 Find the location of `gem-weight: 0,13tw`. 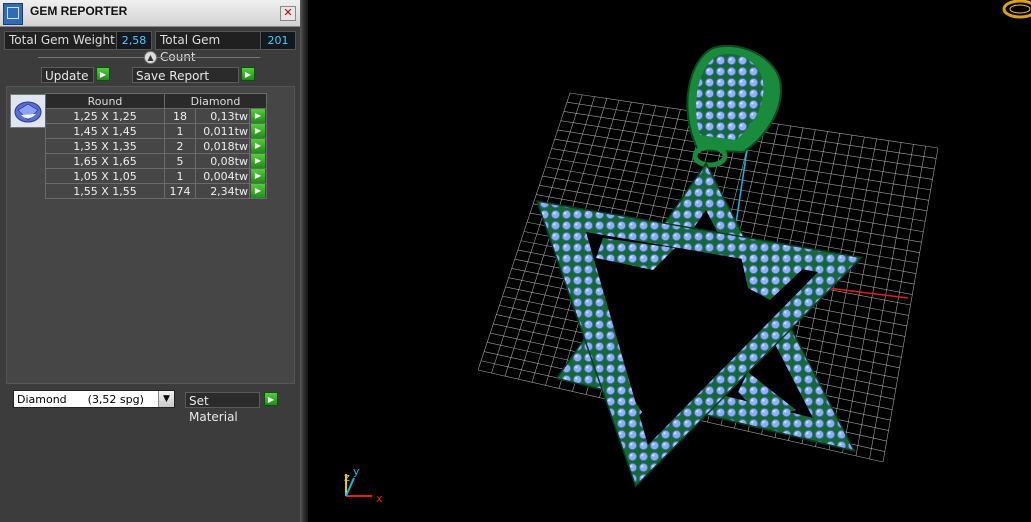

gem-weight: 0,13tw is located at coordinates (222, 116).